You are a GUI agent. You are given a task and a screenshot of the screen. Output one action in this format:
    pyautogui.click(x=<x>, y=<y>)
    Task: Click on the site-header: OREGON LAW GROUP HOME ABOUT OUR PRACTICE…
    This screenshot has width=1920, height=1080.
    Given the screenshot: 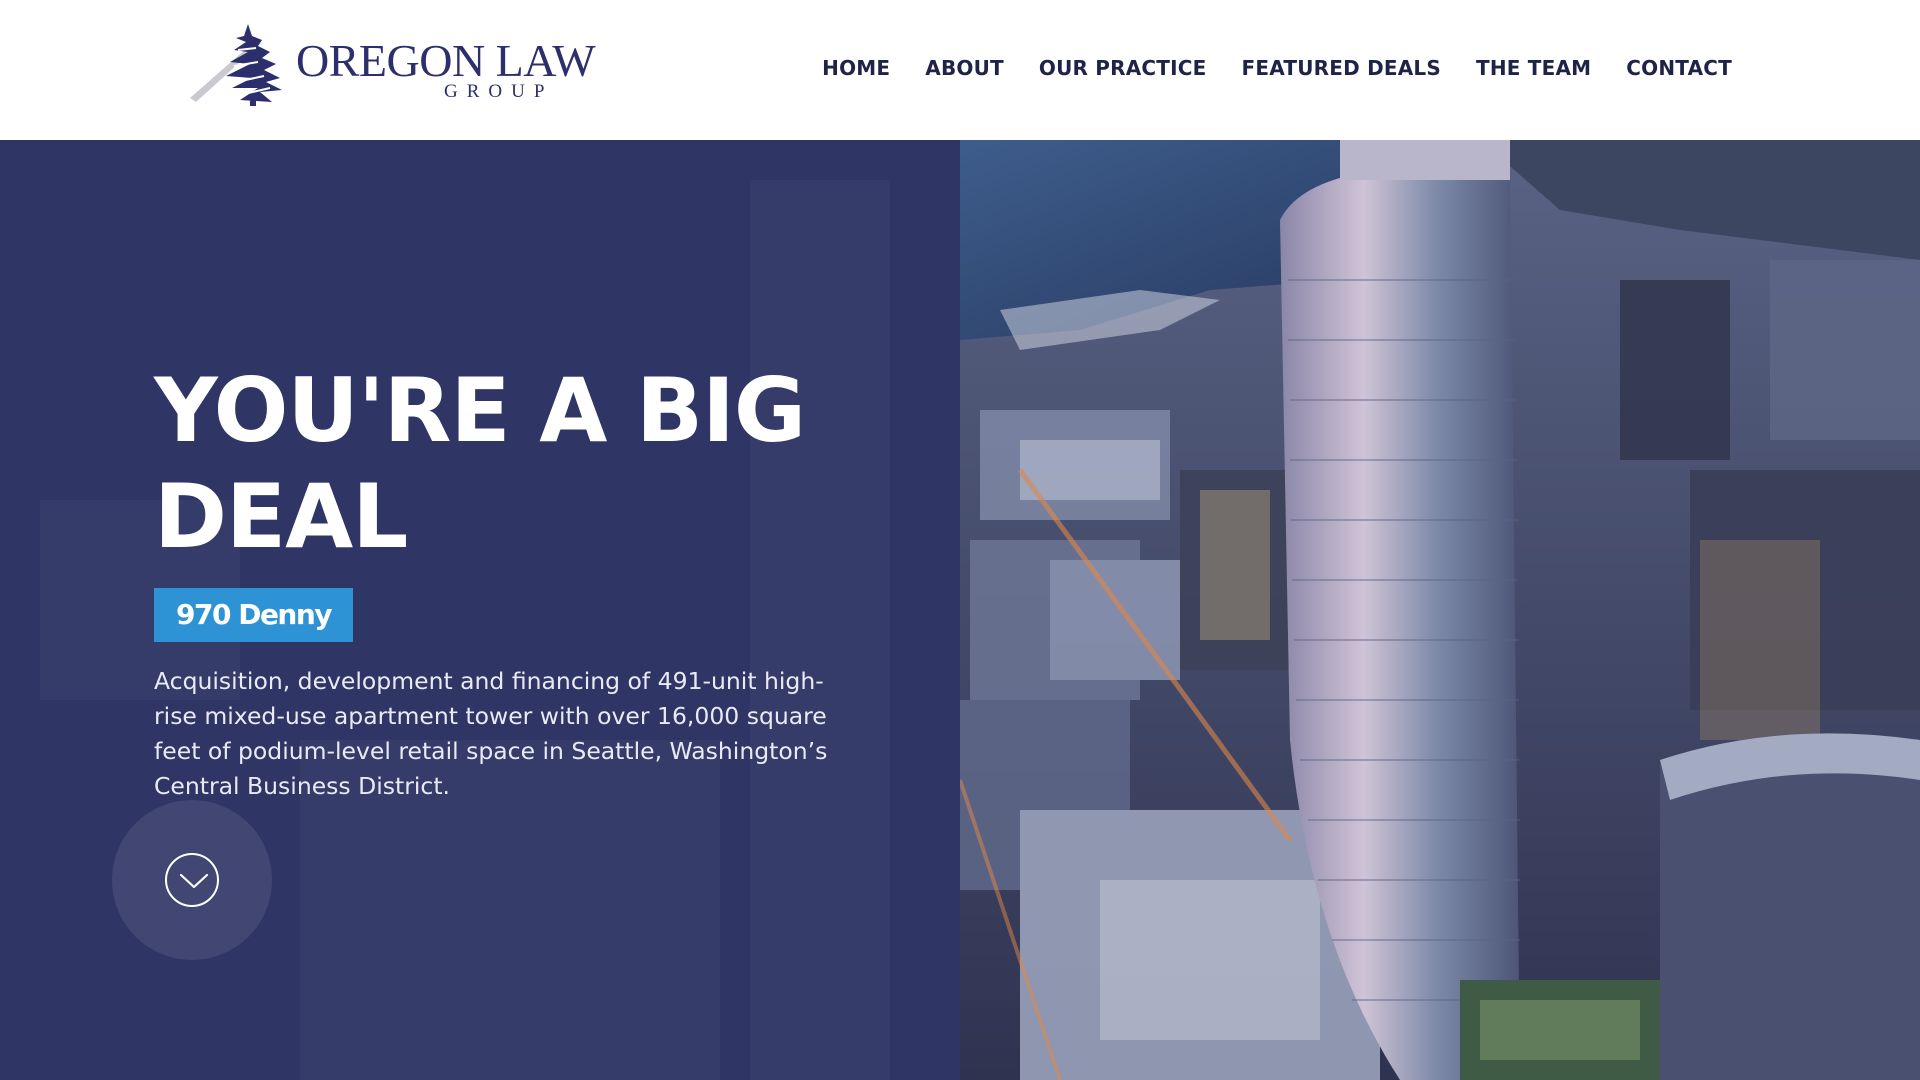 What is the action you would take?
    pyautogui.click(x=960, y=70)
    